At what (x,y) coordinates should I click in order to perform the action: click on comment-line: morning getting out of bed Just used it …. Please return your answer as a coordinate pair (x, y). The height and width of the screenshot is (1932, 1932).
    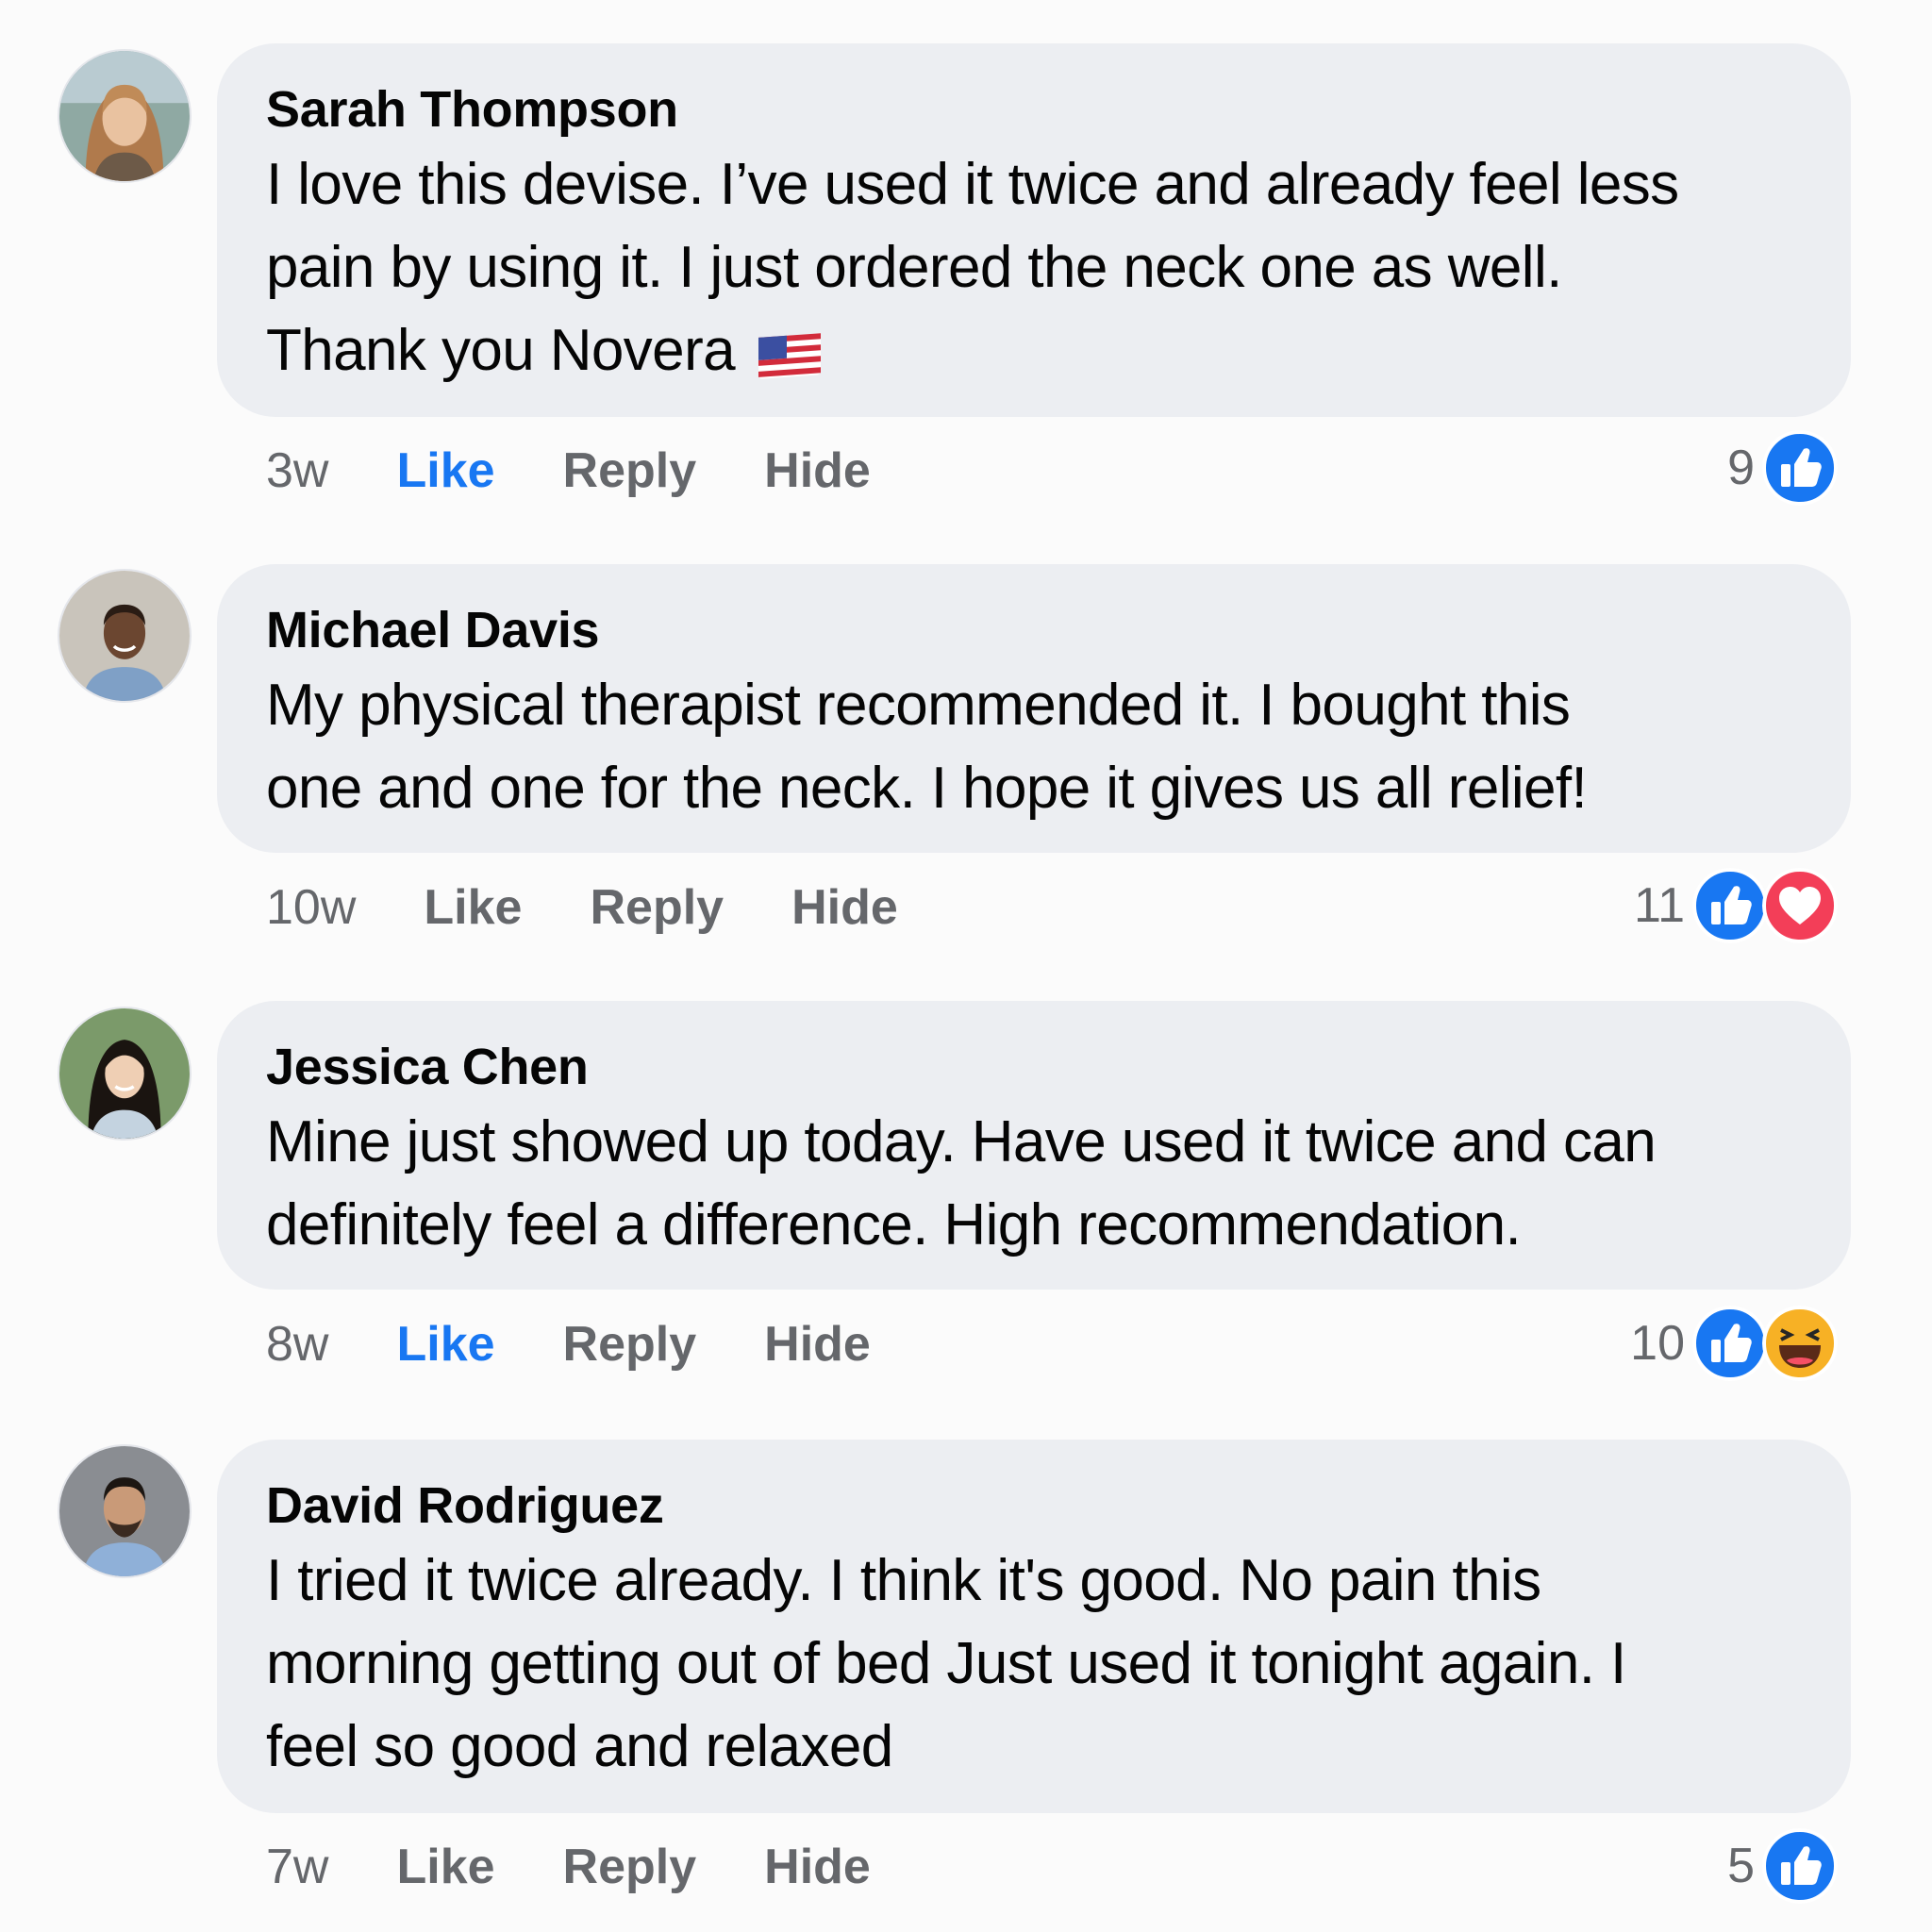
    Looking at the image, I should click on (946, 1664).